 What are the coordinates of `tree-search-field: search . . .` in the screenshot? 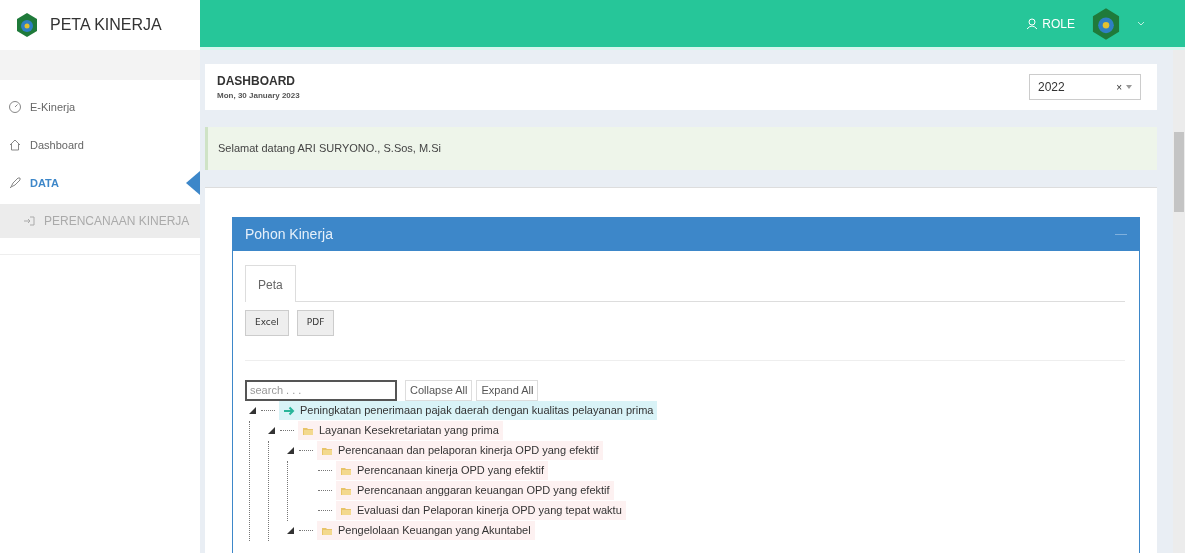 It's located at (321, 390).